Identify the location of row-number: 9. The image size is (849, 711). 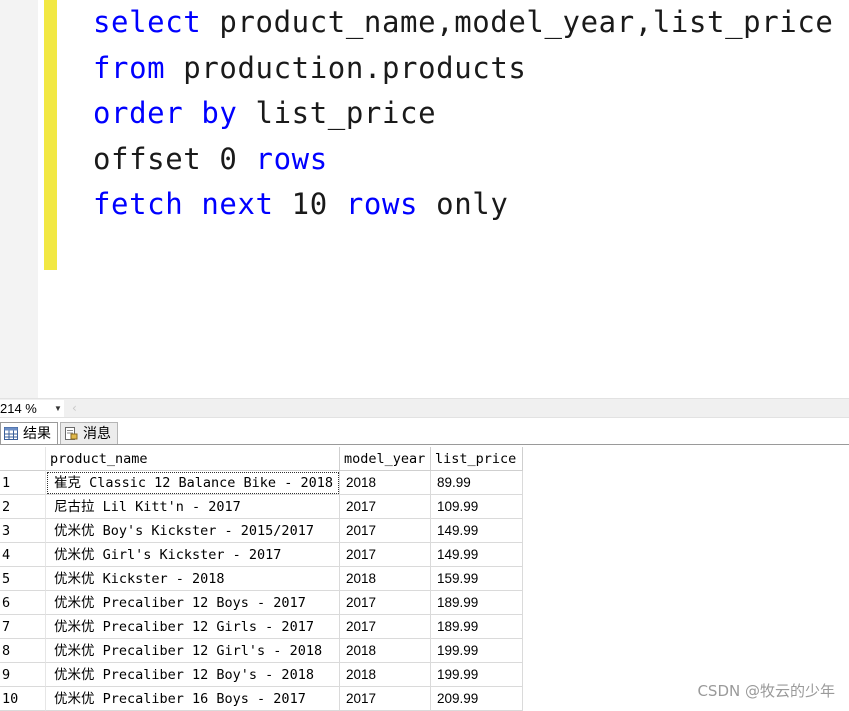
(23, 675).